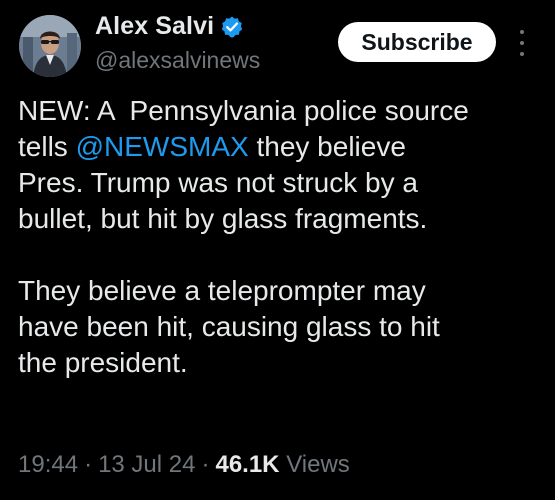 This screenshot has width=555, height=500. I want to click on tweet-date: 13 Jul 24, so click(146, 464).